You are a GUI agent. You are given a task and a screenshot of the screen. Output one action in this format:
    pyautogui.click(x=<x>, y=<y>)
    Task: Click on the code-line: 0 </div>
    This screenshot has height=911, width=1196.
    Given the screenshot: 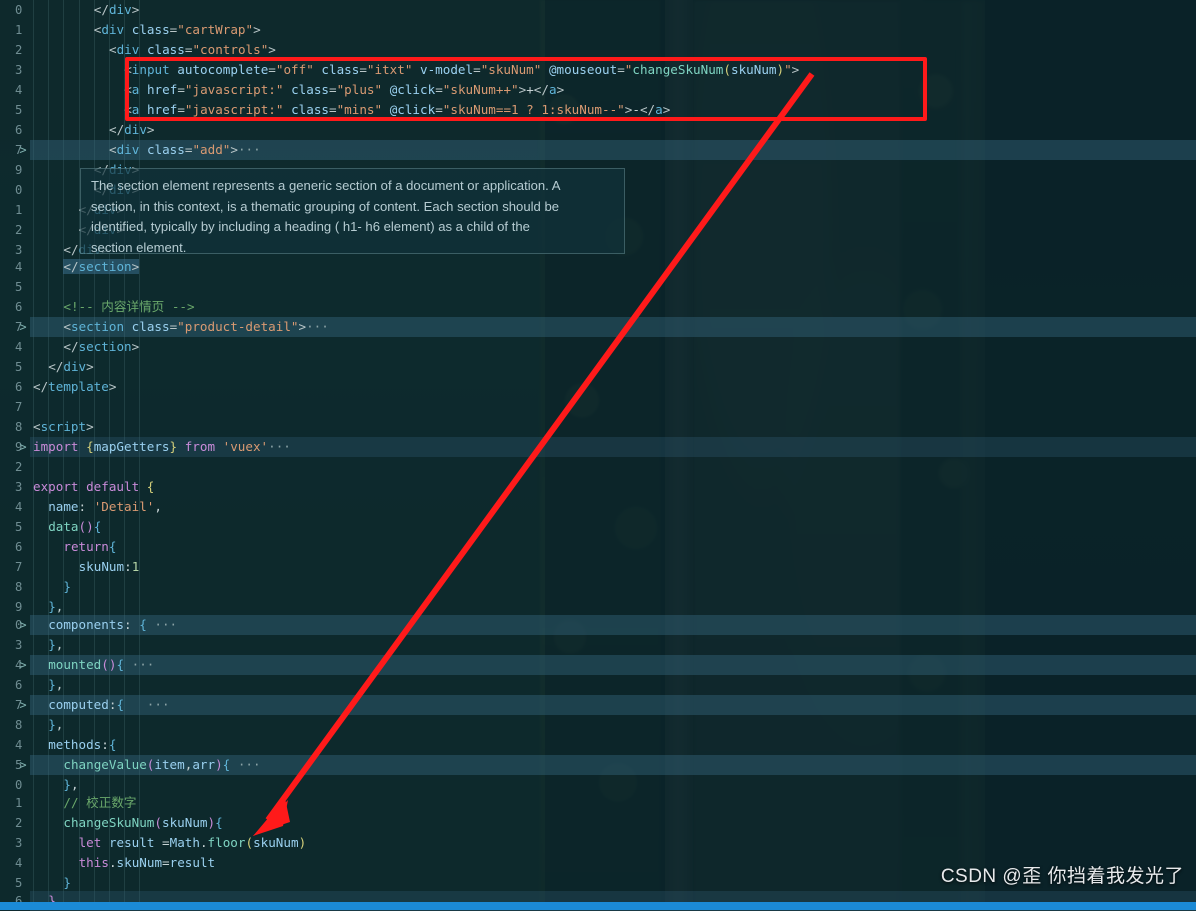 What is the action you would take?
    pyautogui.click(x=598, y=10)
    